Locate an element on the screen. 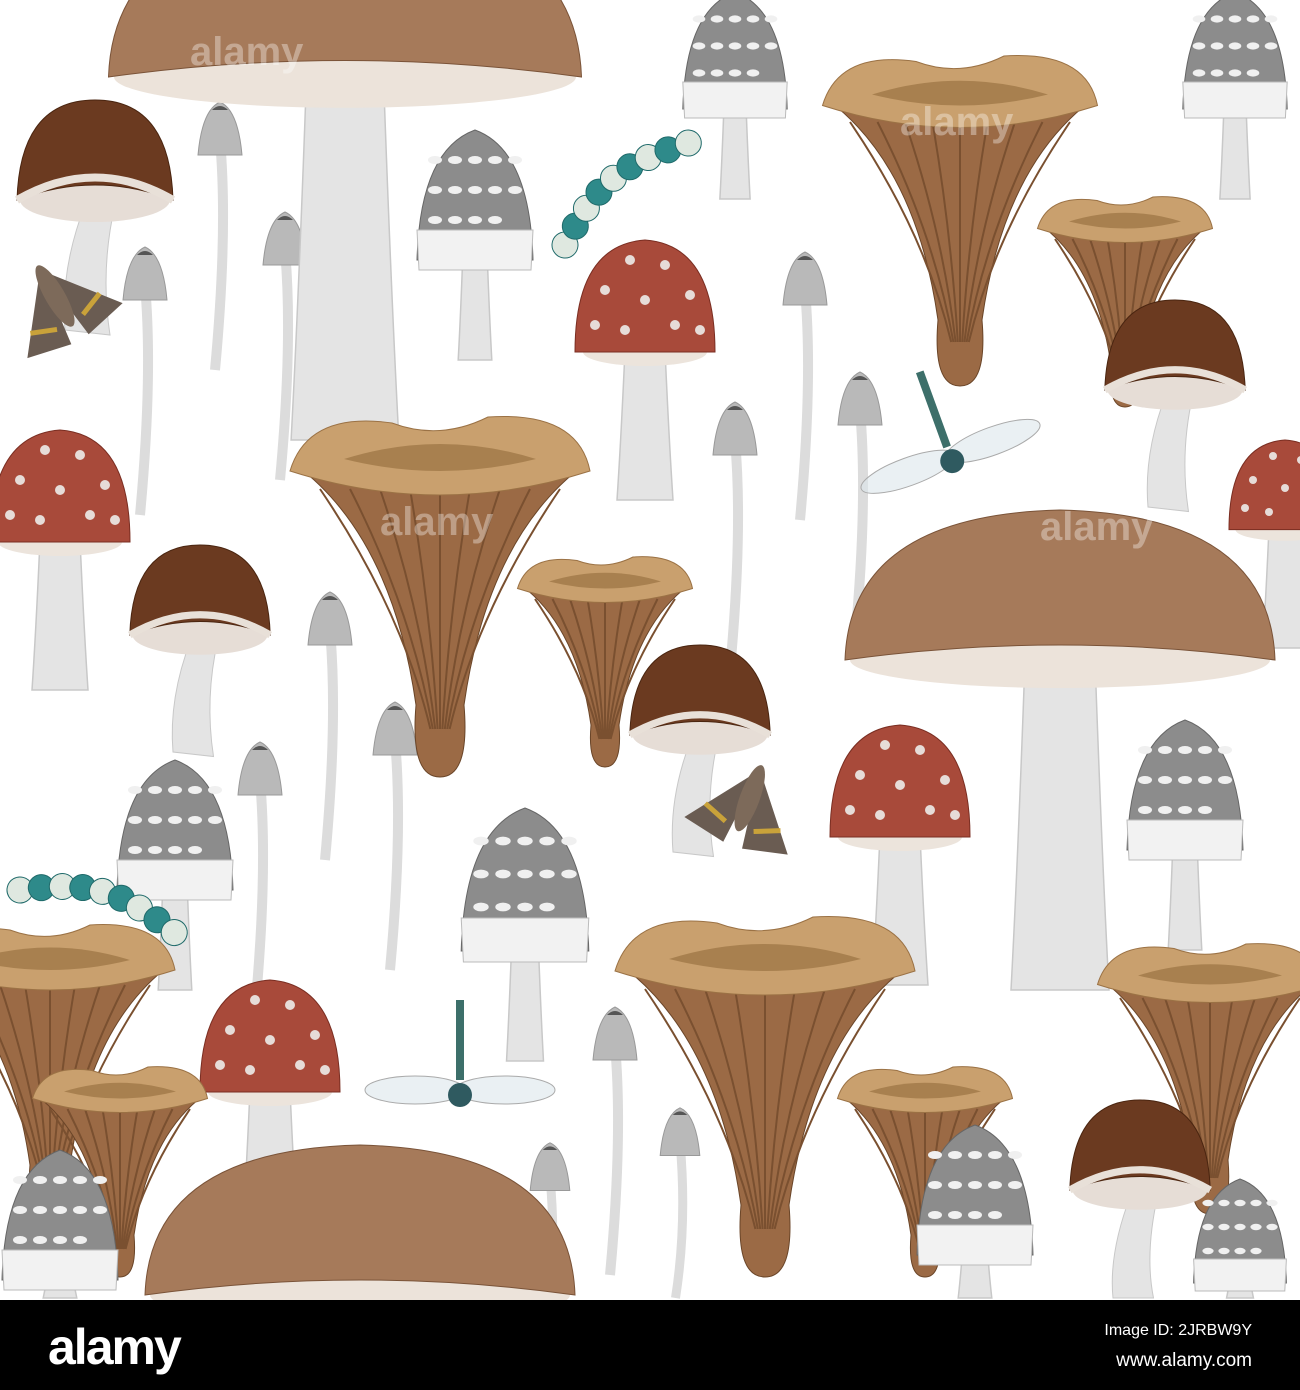 The height and width of the screenshot is (1390, 1300). site-url: www.alamy.com is located at coordinates (1184, 1360).